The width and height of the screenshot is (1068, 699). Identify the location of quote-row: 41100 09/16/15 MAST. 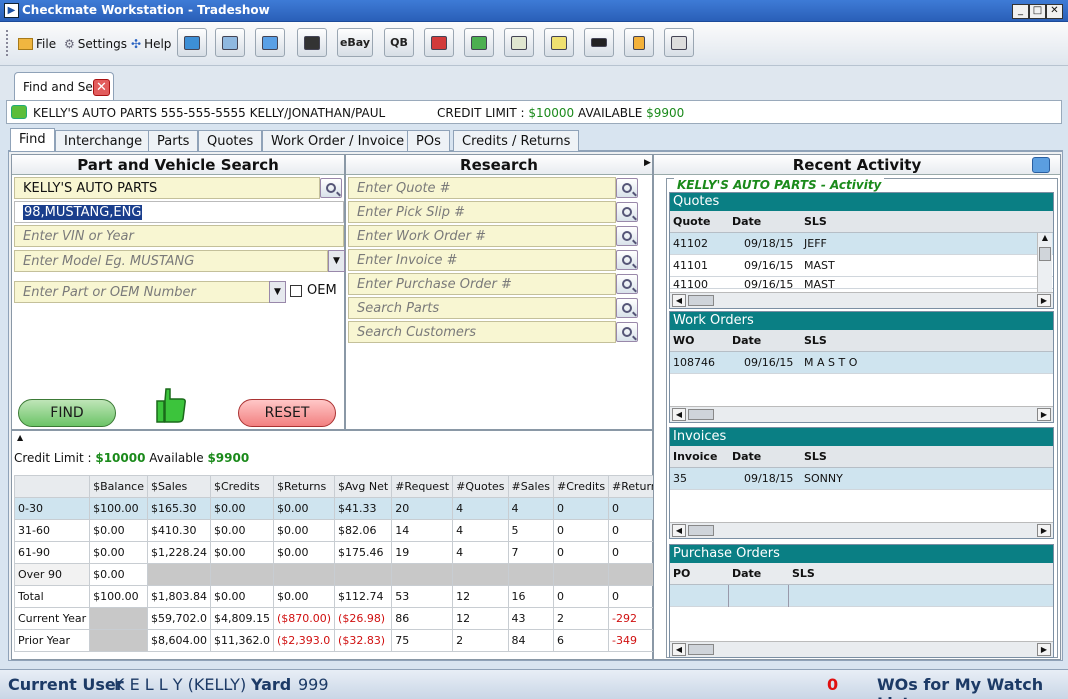
(861, 283).